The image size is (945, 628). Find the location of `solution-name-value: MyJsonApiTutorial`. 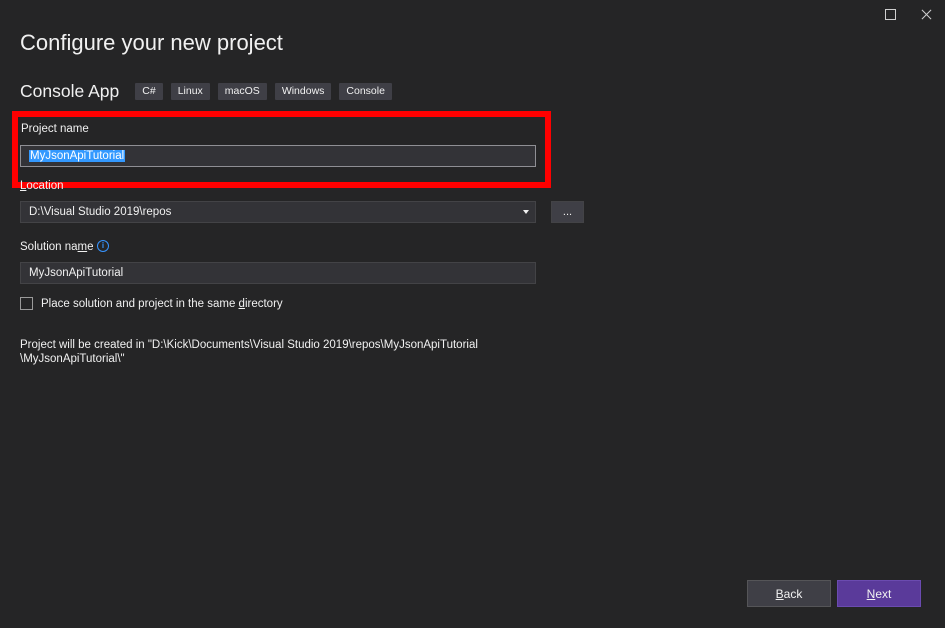

solution-name-value: MyJsonApiTutorial is located at coordinates (76, 273).